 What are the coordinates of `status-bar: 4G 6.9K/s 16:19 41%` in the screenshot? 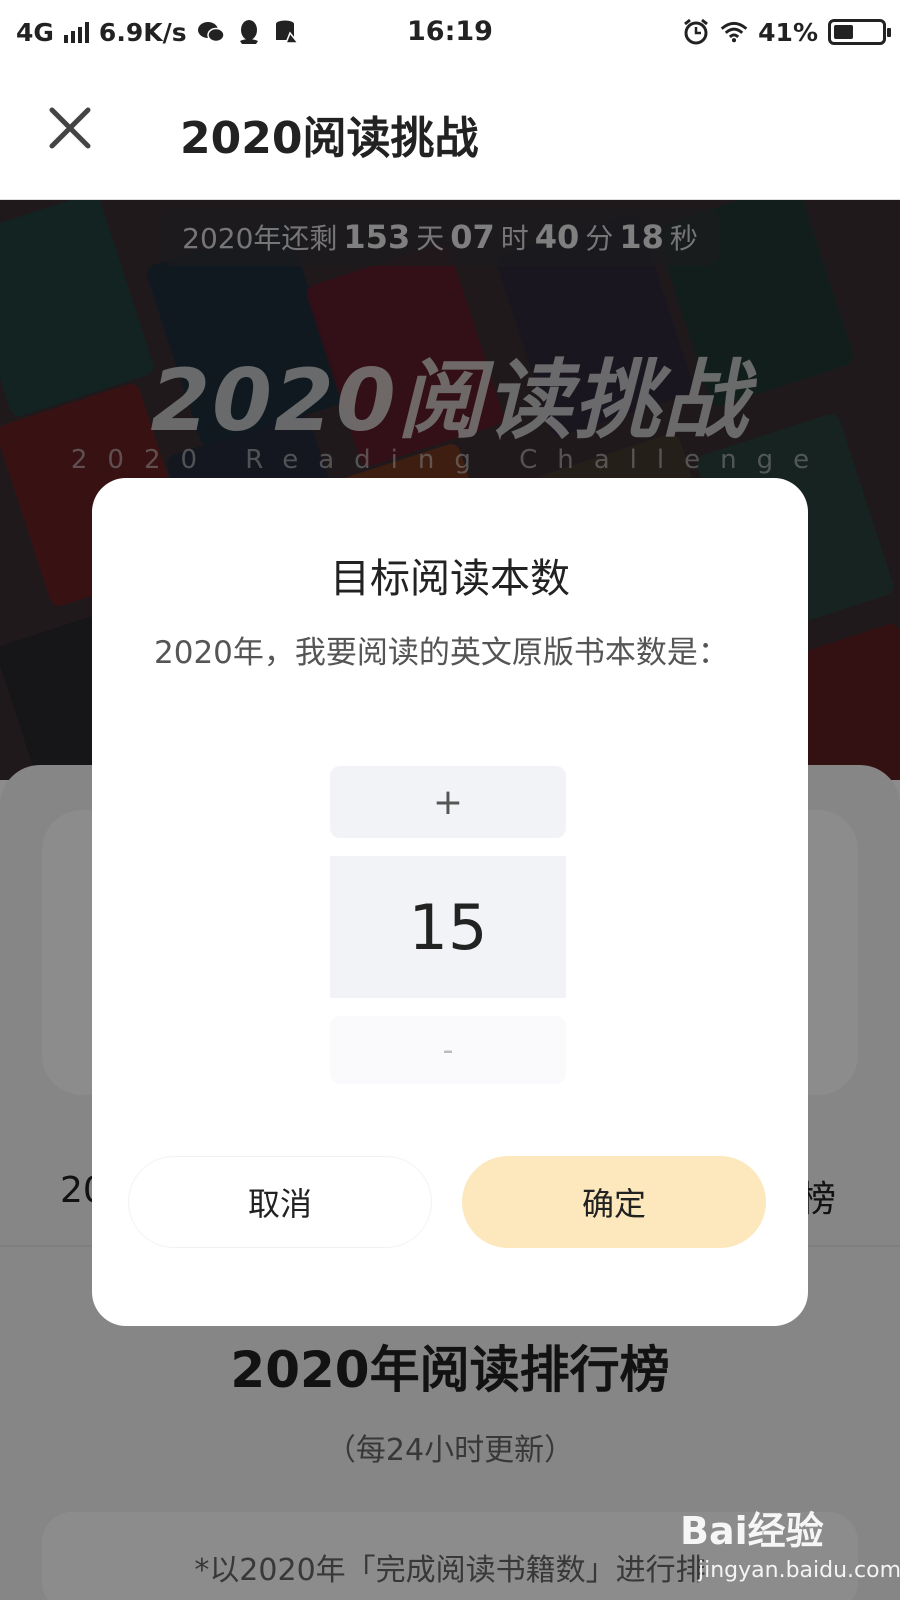 It's located at (450, 32).